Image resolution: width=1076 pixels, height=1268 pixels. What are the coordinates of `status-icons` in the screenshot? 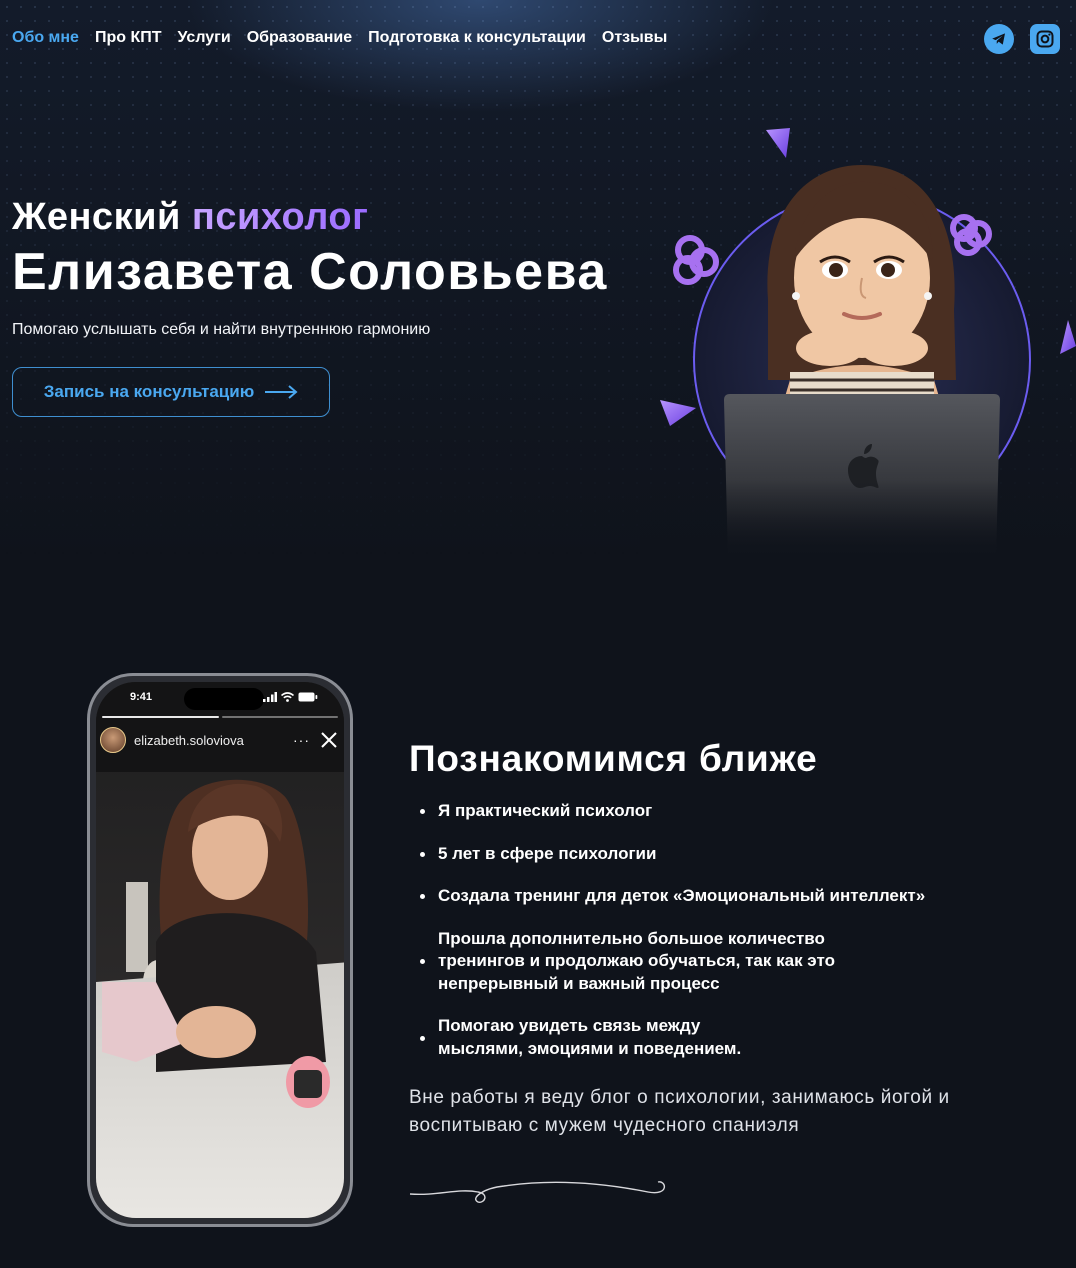 It's located at (290, 697).